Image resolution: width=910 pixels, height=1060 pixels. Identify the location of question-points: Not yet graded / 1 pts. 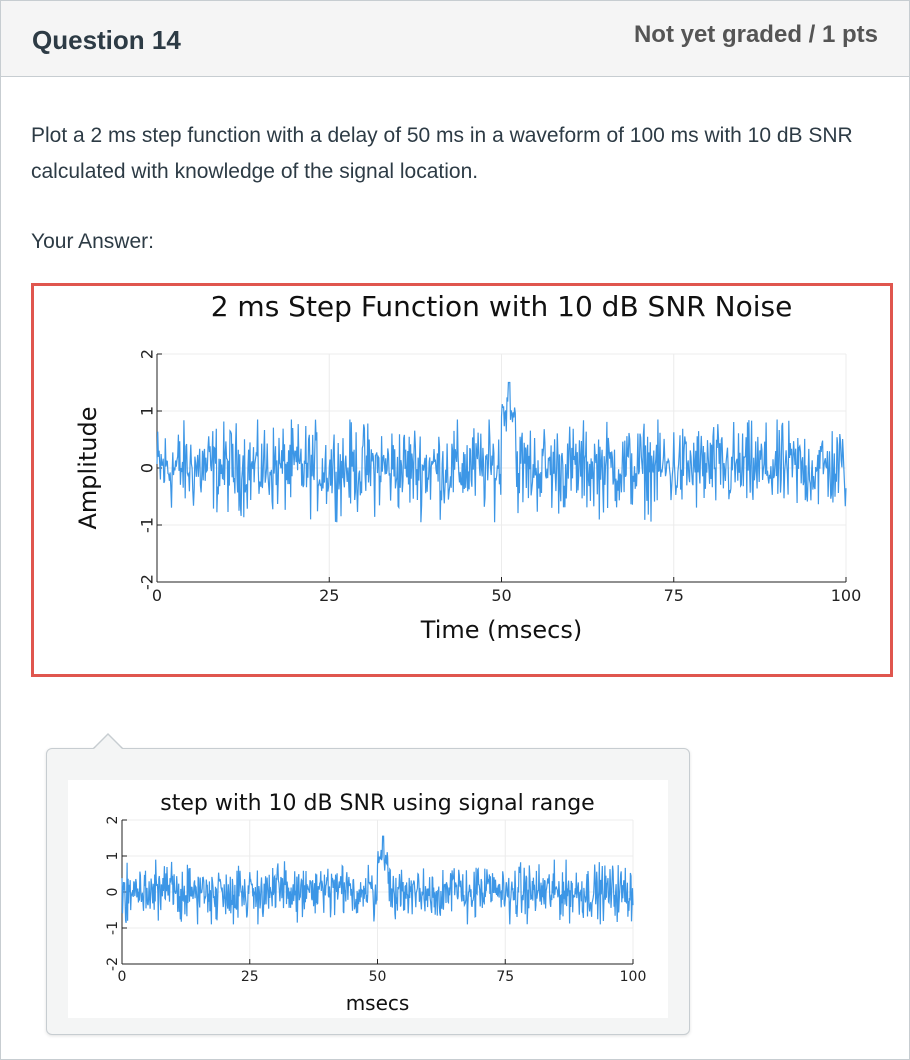
(755, 34).